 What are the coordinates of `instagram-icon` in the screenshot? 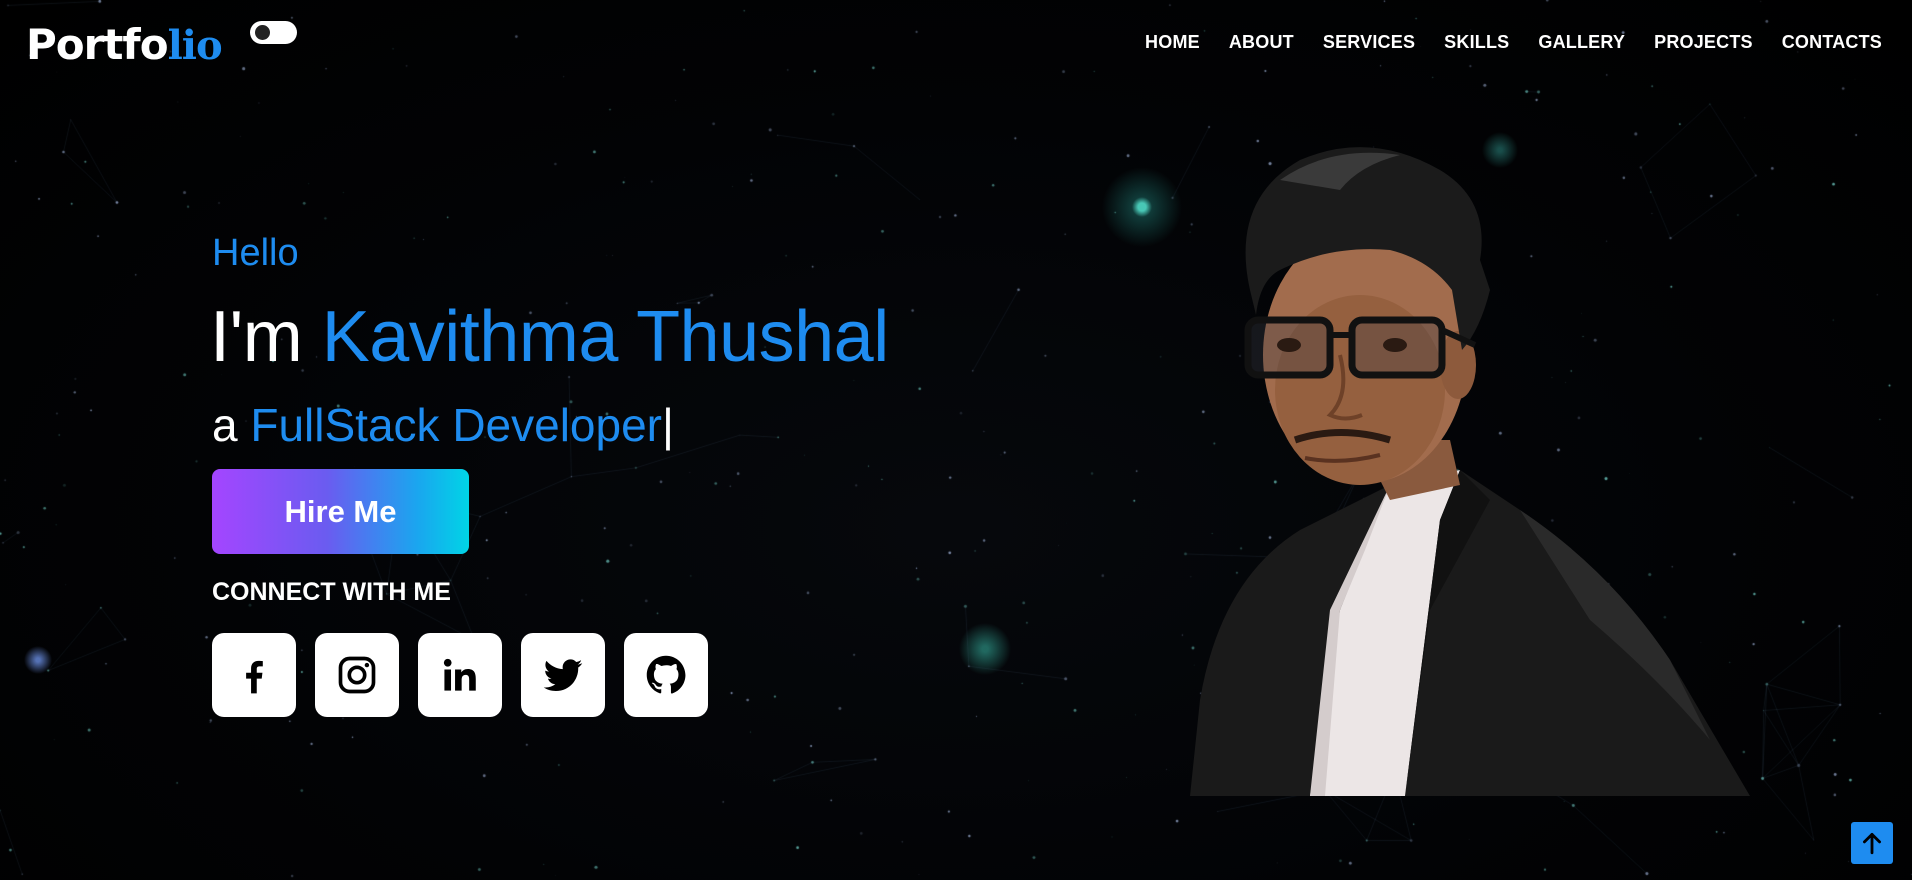 It's located at (357, 675).